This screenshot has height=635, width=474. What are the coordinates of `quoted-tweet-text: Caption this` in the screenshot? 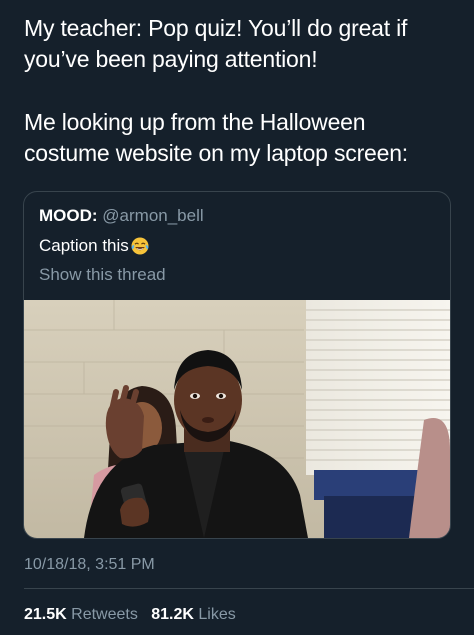 It's located at (94, 246).